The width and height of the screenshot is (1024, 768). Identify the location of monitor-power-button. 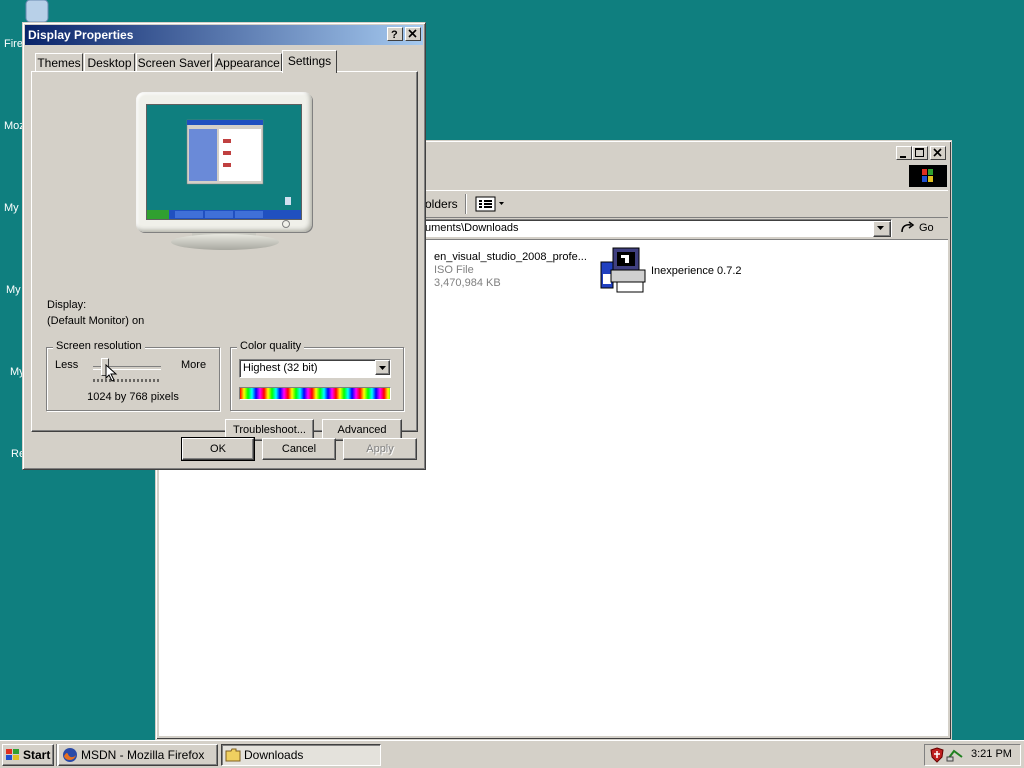
(286, 224).